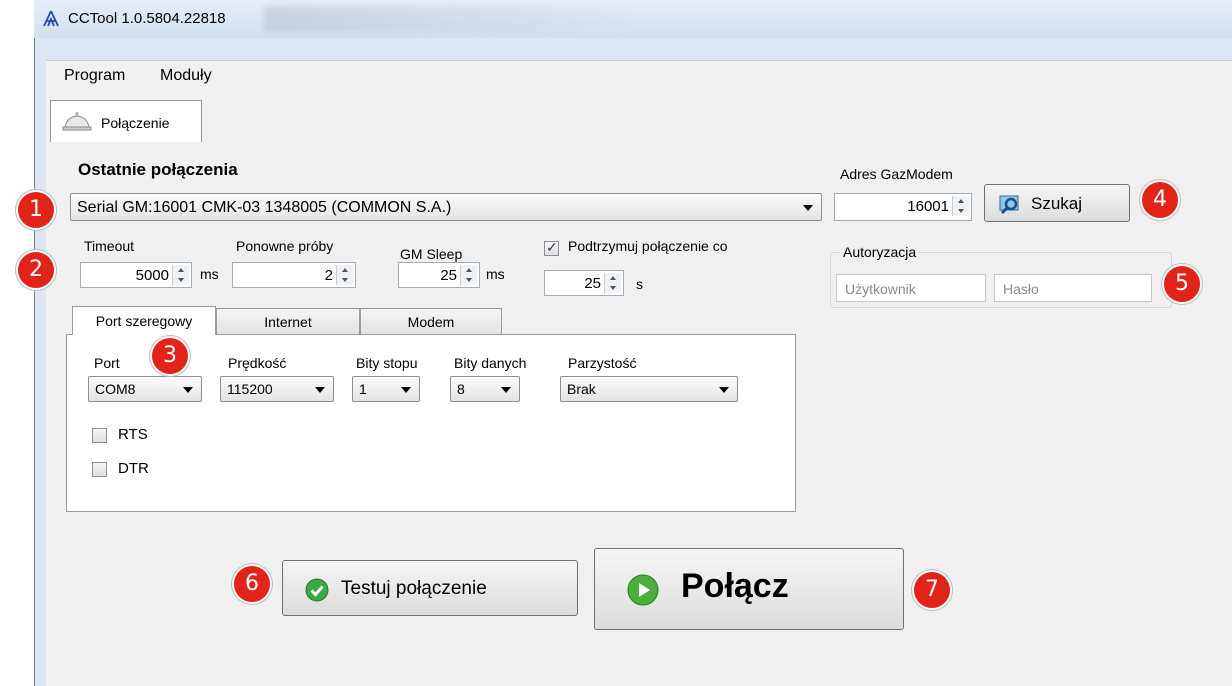  I want to click on menu-program: Program, so click(94, 76).